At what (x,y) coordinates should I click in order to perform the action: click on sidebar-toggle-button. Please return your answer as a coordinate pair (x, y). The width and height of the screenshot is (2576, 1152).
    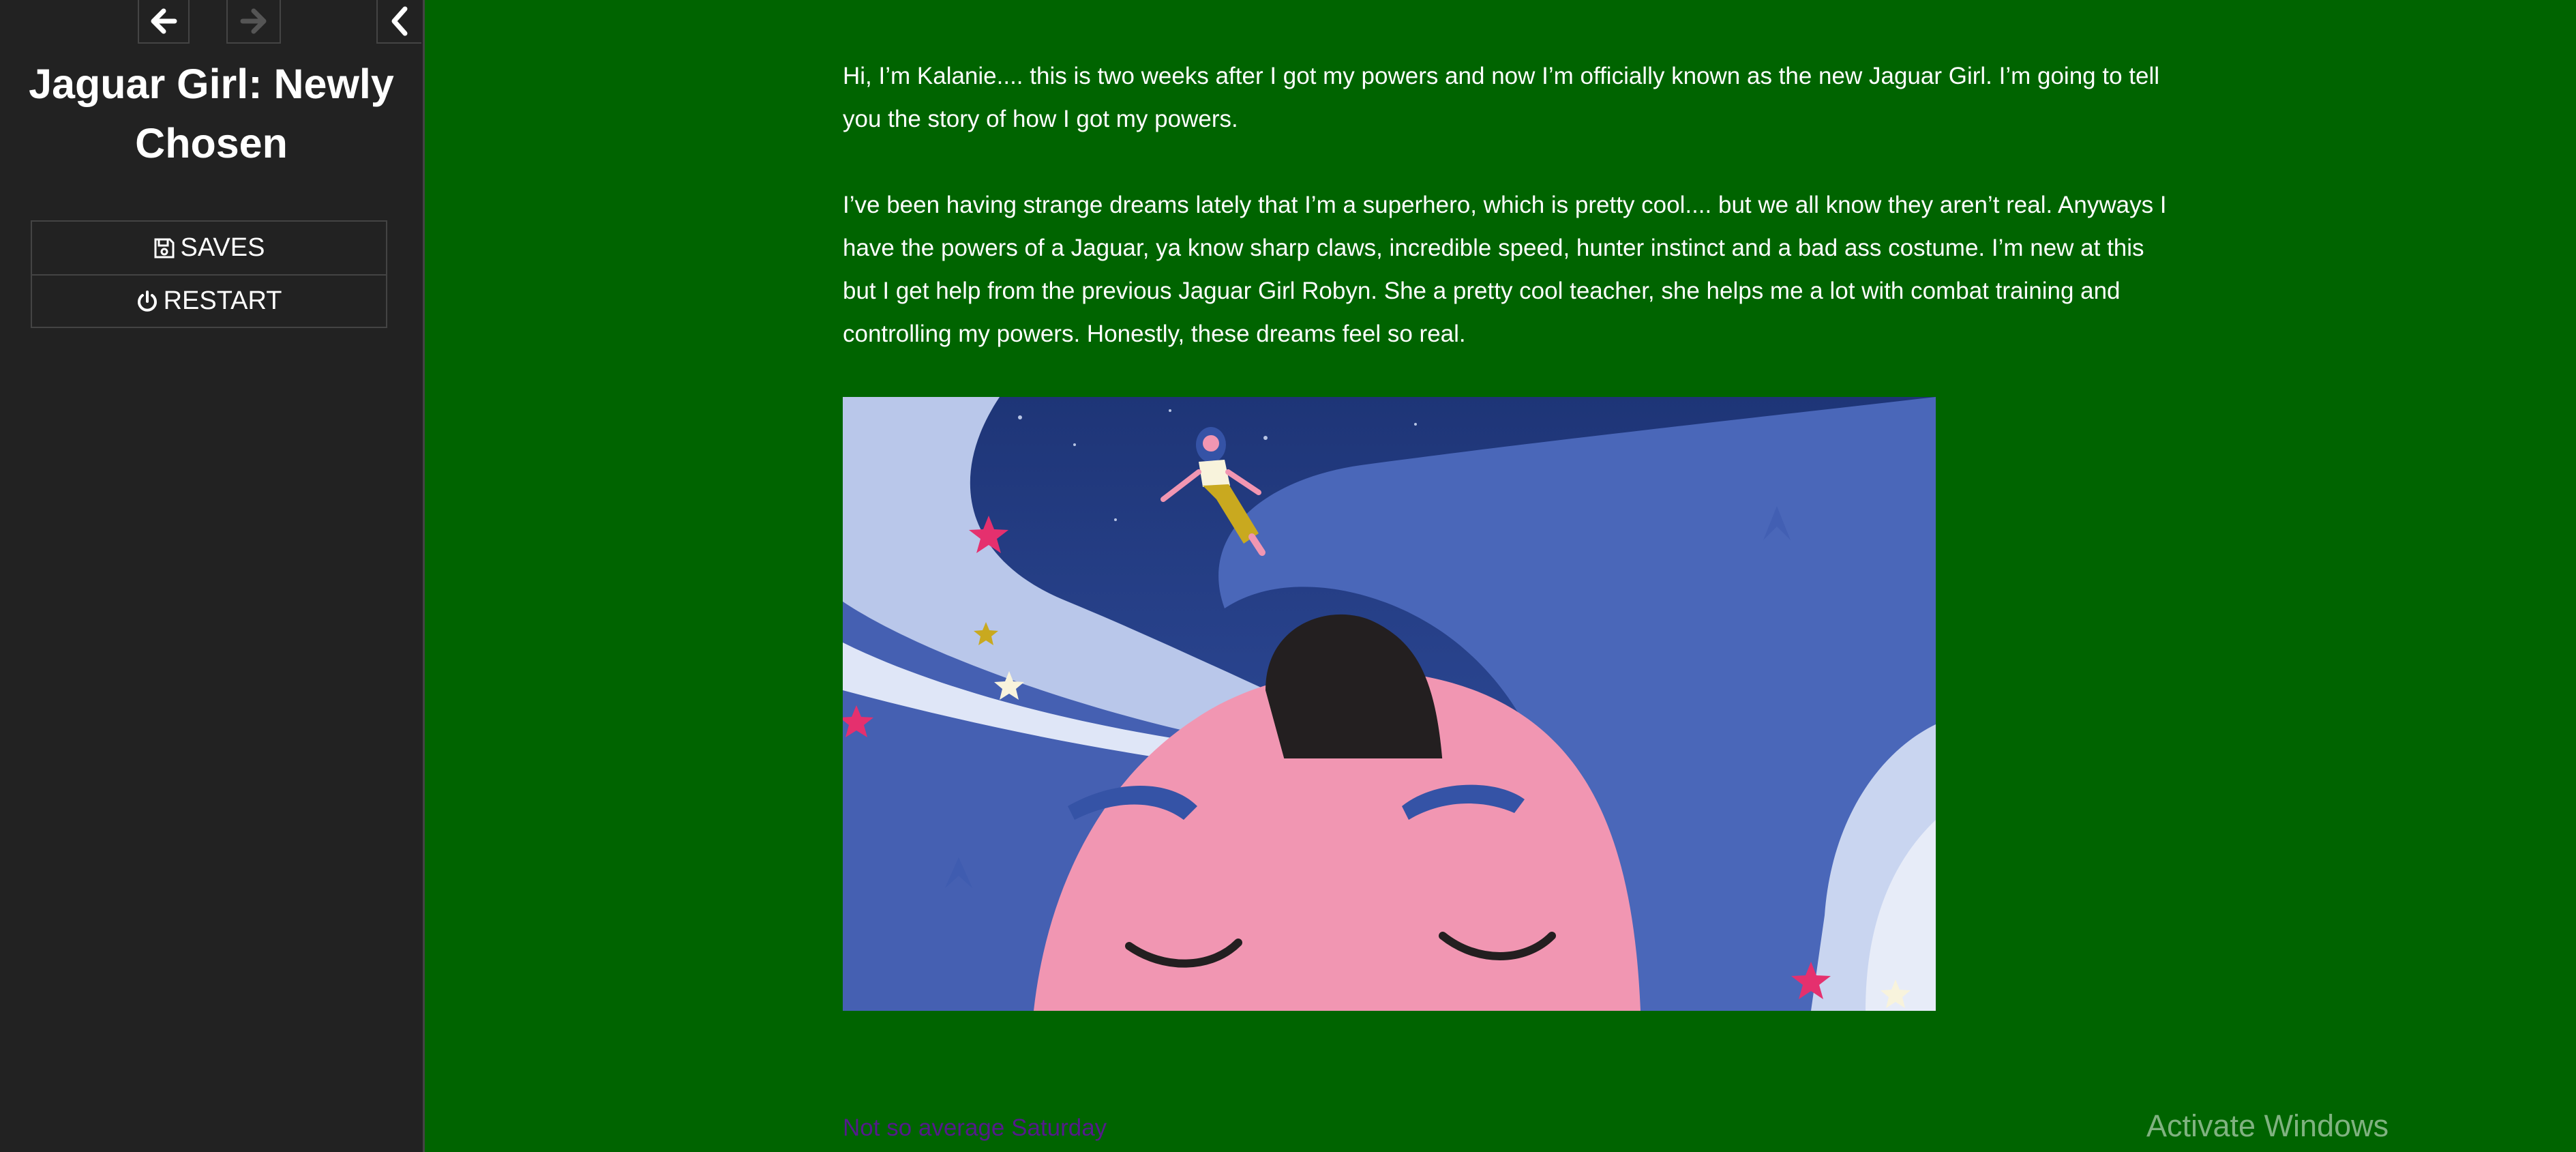
    Looking at the image, I should click on (398, 22).